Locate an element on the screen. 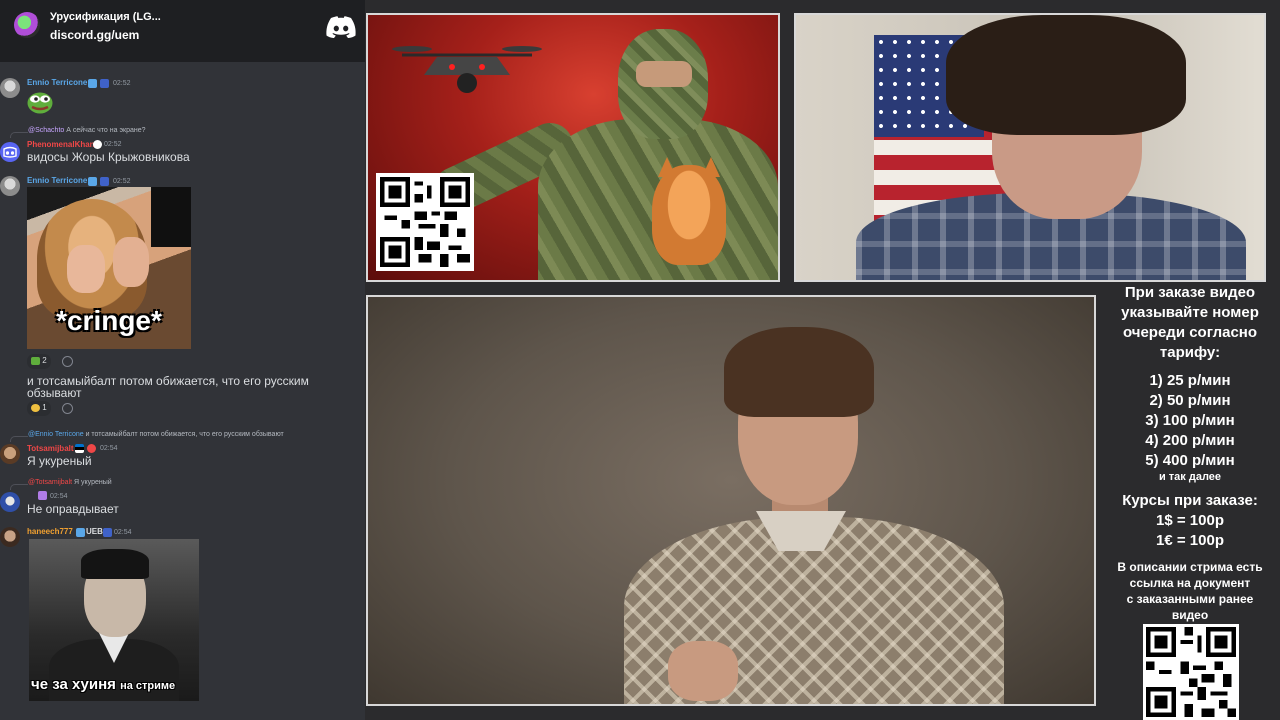 The image size is (1280, 720). rates-heading: Курсы при заказе: is located at coordinates (1190, 500).